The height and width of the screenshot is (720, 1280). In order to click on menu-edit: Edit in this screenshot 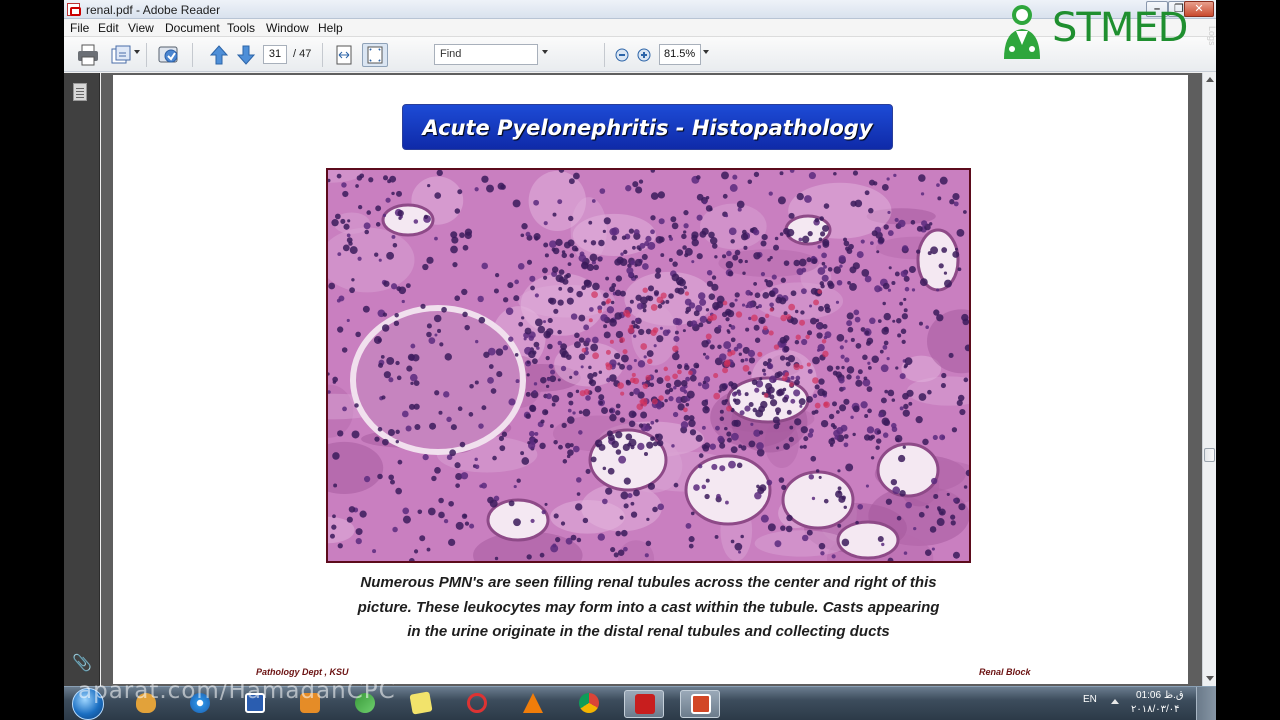, I will do `click(108, 28)`.